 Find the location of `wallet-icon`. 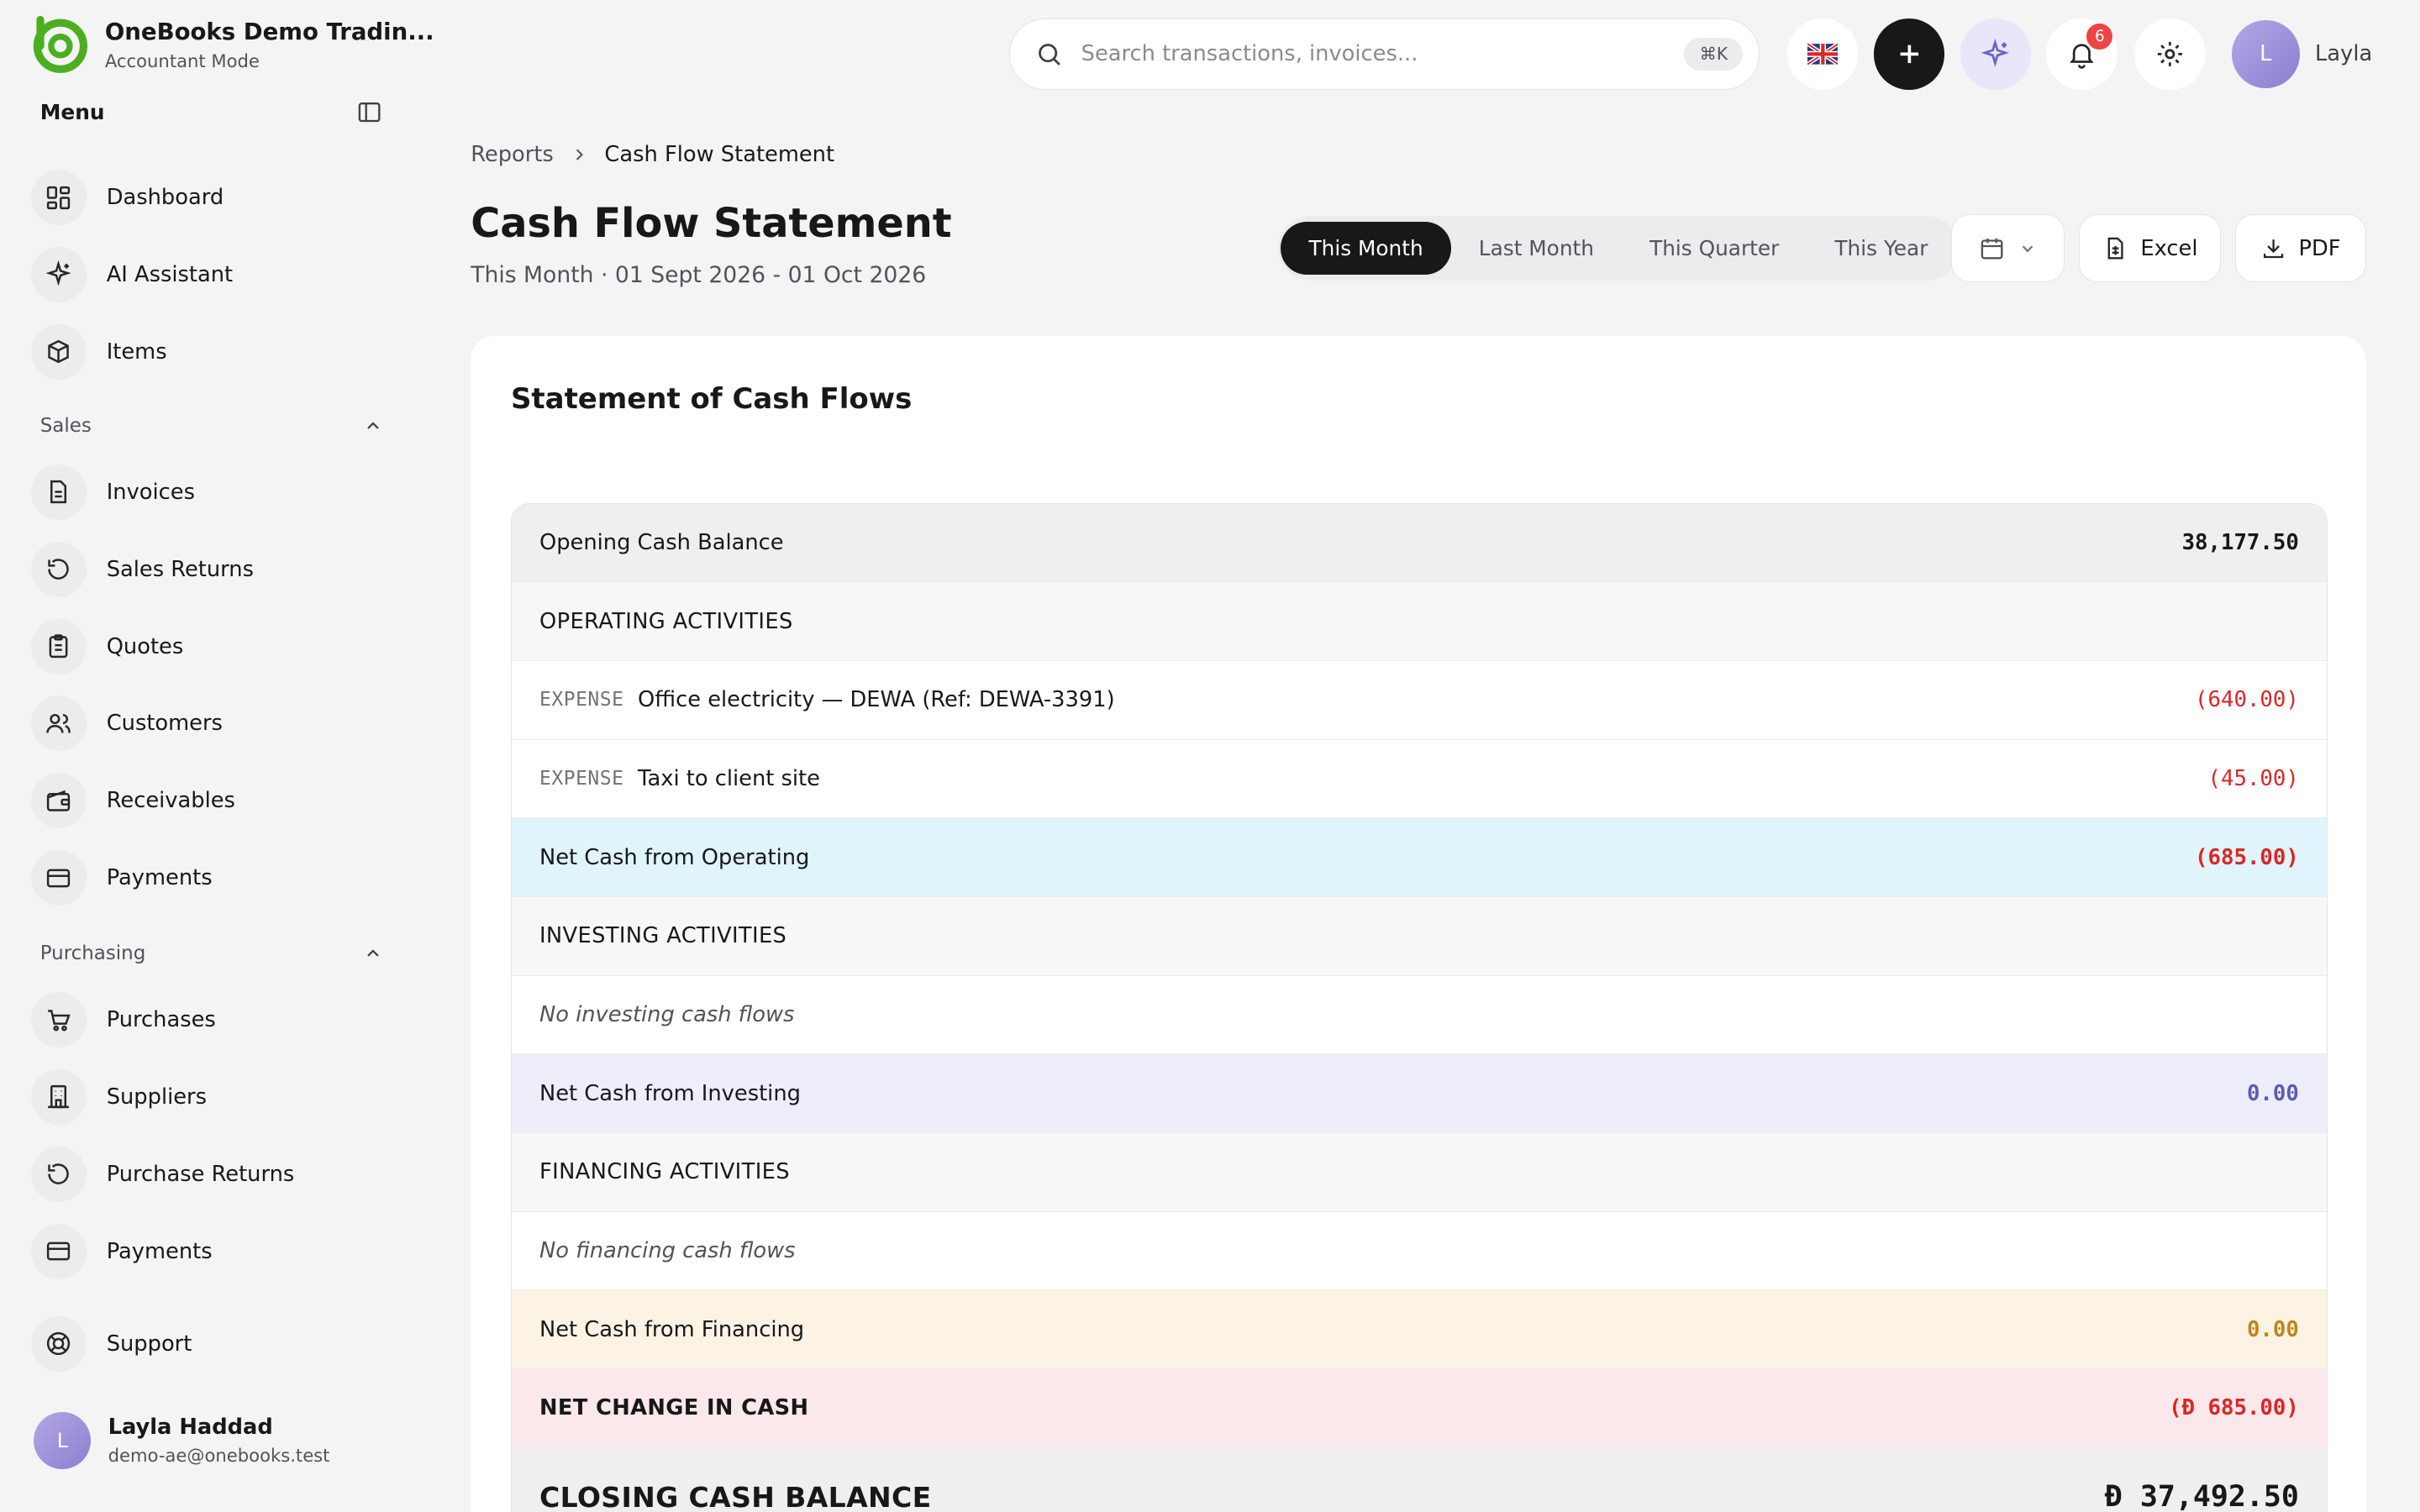

wallet-icon is located at coordinates (58, 801).